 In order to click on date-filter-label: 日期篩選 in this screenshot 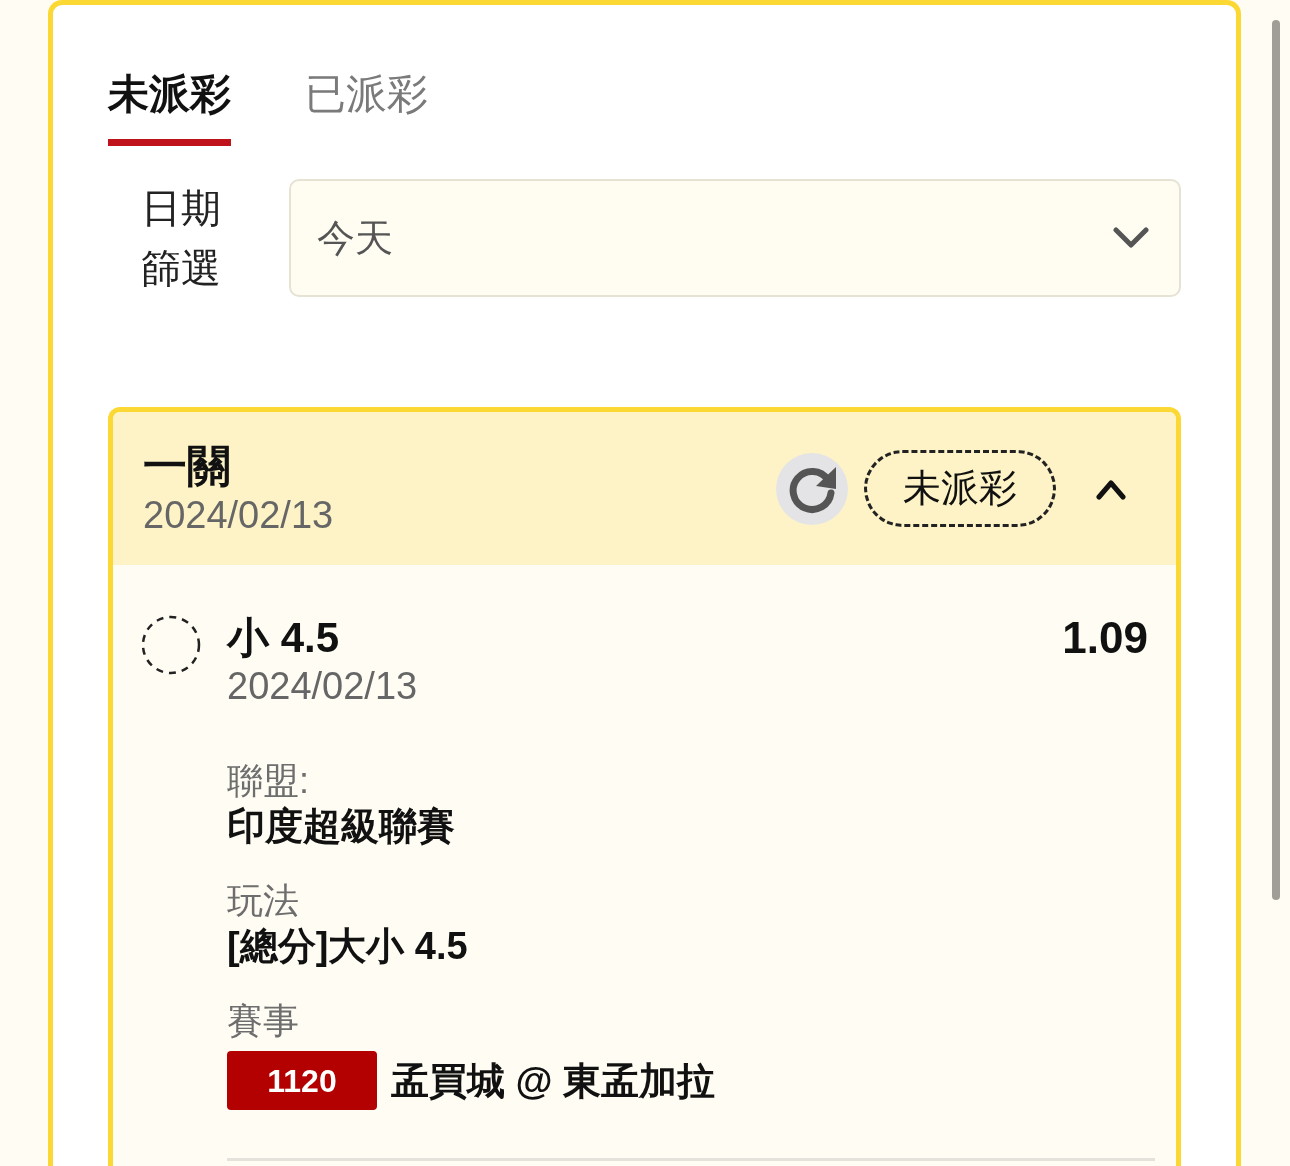, I will do `click(181, 238)`.